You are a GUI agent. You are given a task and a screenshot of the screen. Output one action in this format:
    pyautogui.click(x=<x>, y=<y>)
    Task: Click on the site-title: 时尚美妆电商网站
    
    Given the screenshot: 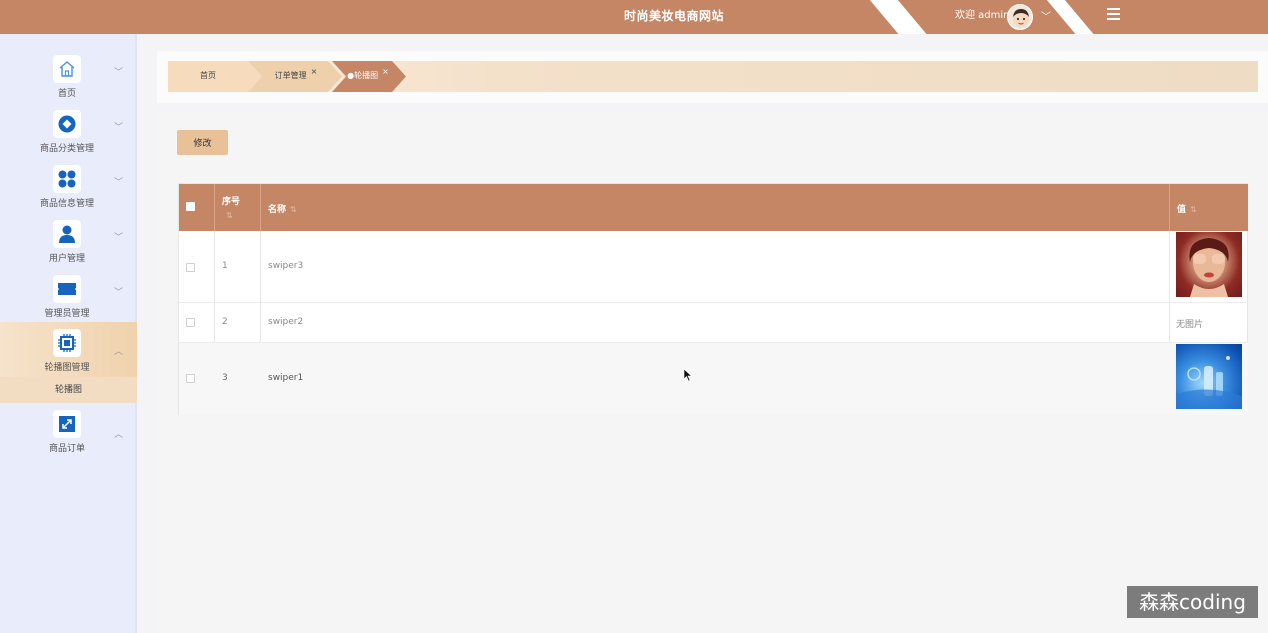 What is the action you would take?
    pyautogui.click(x=673, y=16)
    